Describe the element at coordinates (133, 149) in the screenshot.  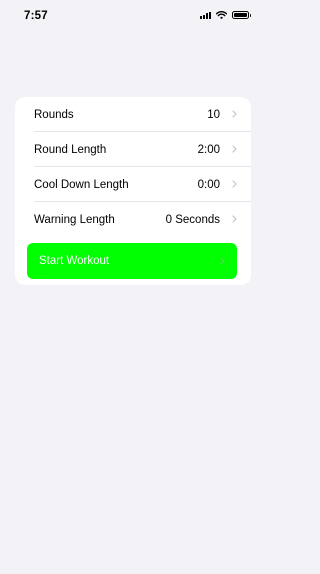
I see `round-length-row: Round Length 2:00` at that location.